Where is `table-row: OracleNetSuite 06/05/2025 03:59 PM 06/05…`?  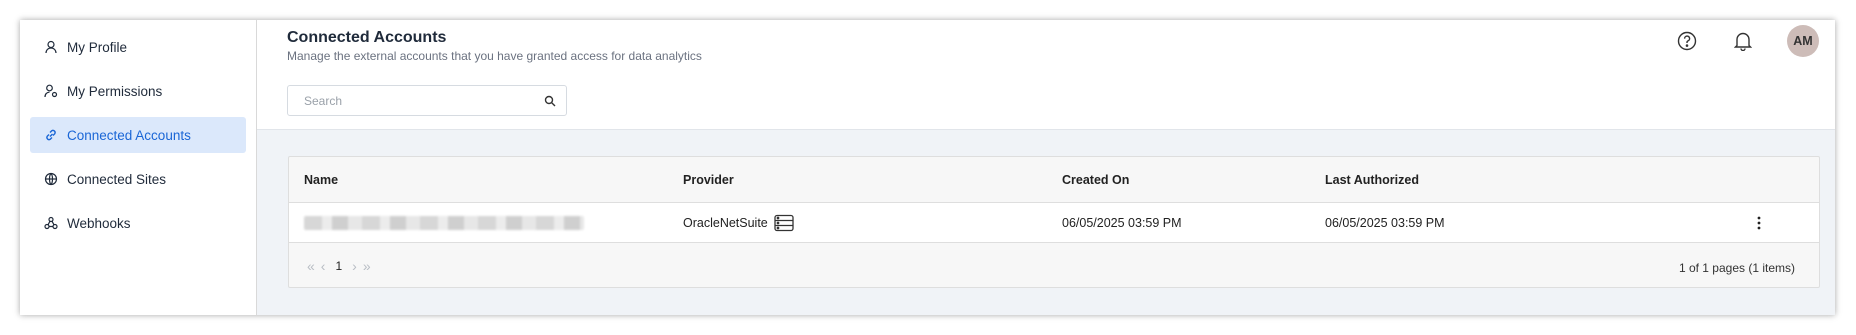 table-row: OracleNetSuite 06/05/2025 03:59 PM 06/05… is located at coordinates (1054, 223).